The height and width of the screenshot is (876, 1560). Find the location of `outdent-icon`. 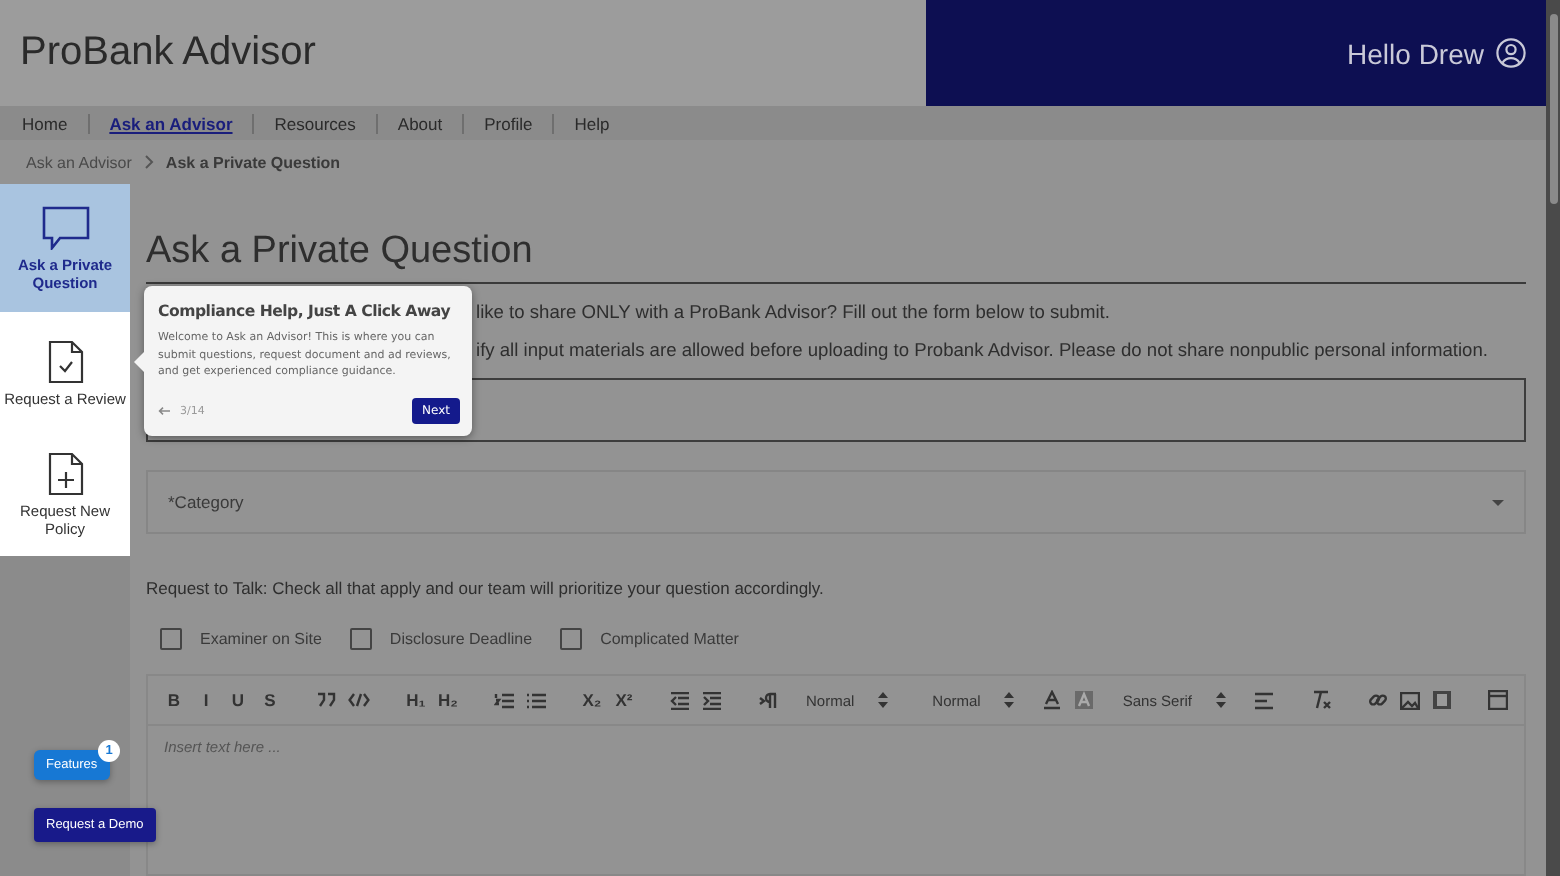

outdent-icon is located at coordinates (680, 700).